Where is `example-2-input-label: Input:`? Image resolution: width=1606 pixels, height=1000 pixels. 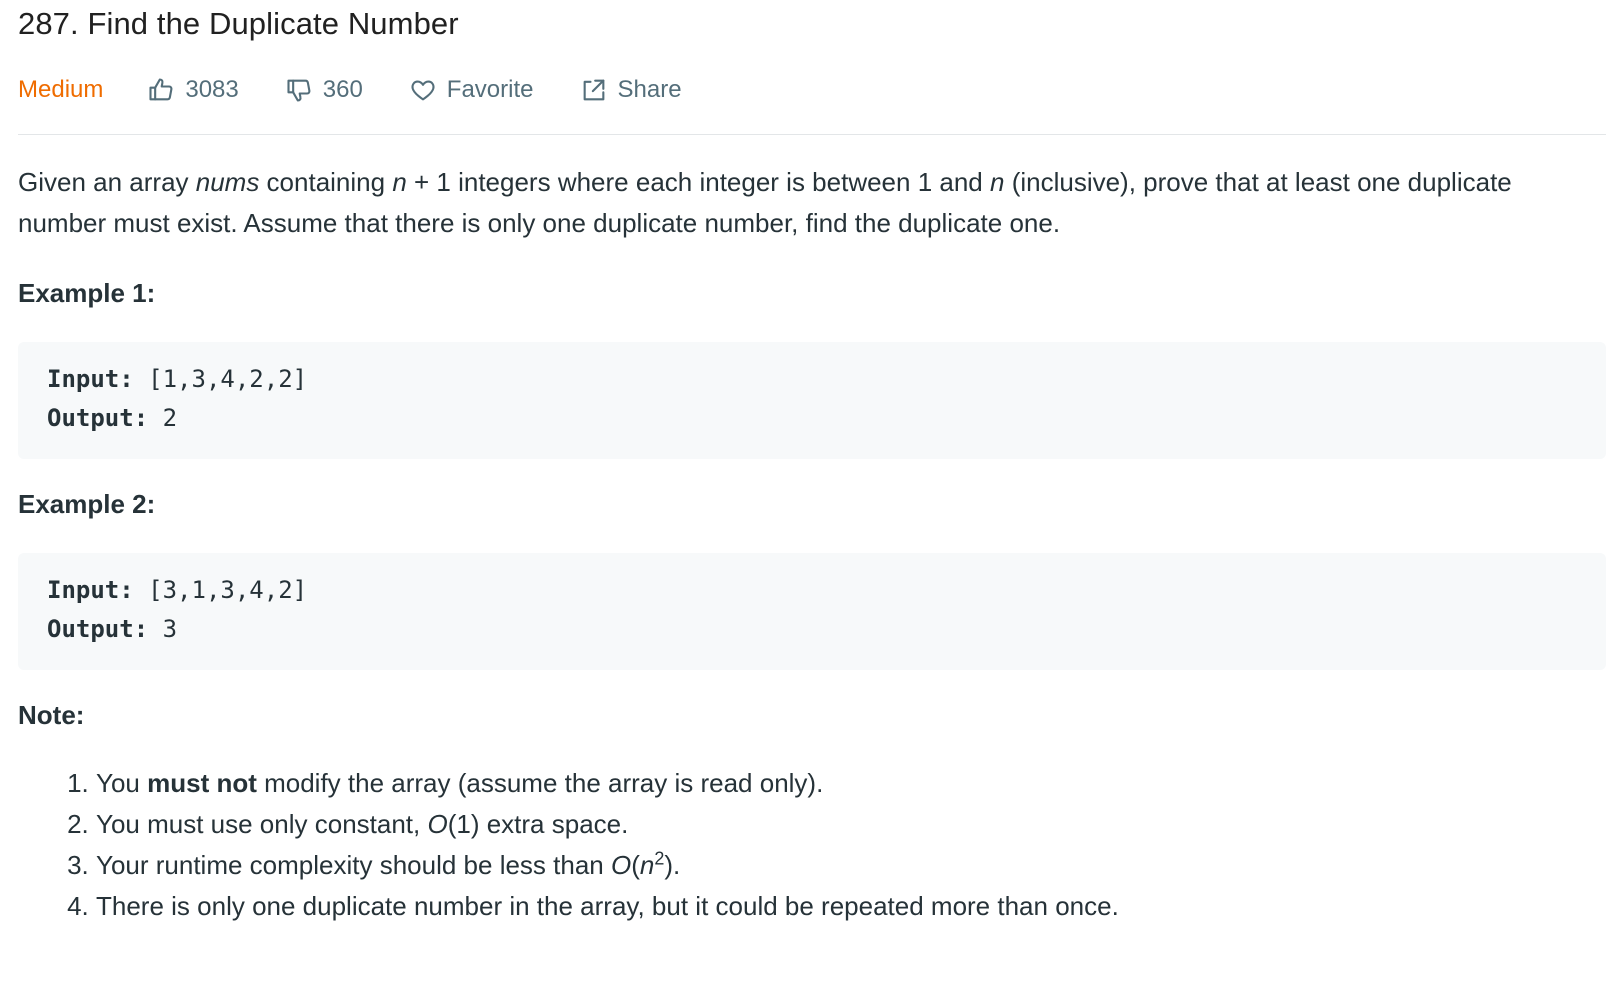
example-2-input-label: Input: is located at coordinates (90, 590).